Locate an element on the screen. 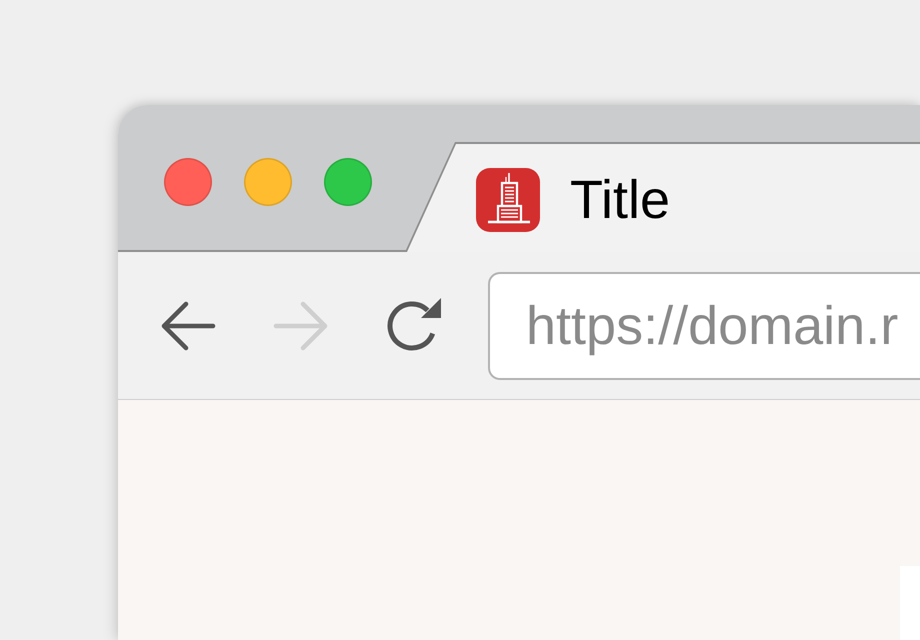  browser-tab: Title is located at coordinates (662, 197).